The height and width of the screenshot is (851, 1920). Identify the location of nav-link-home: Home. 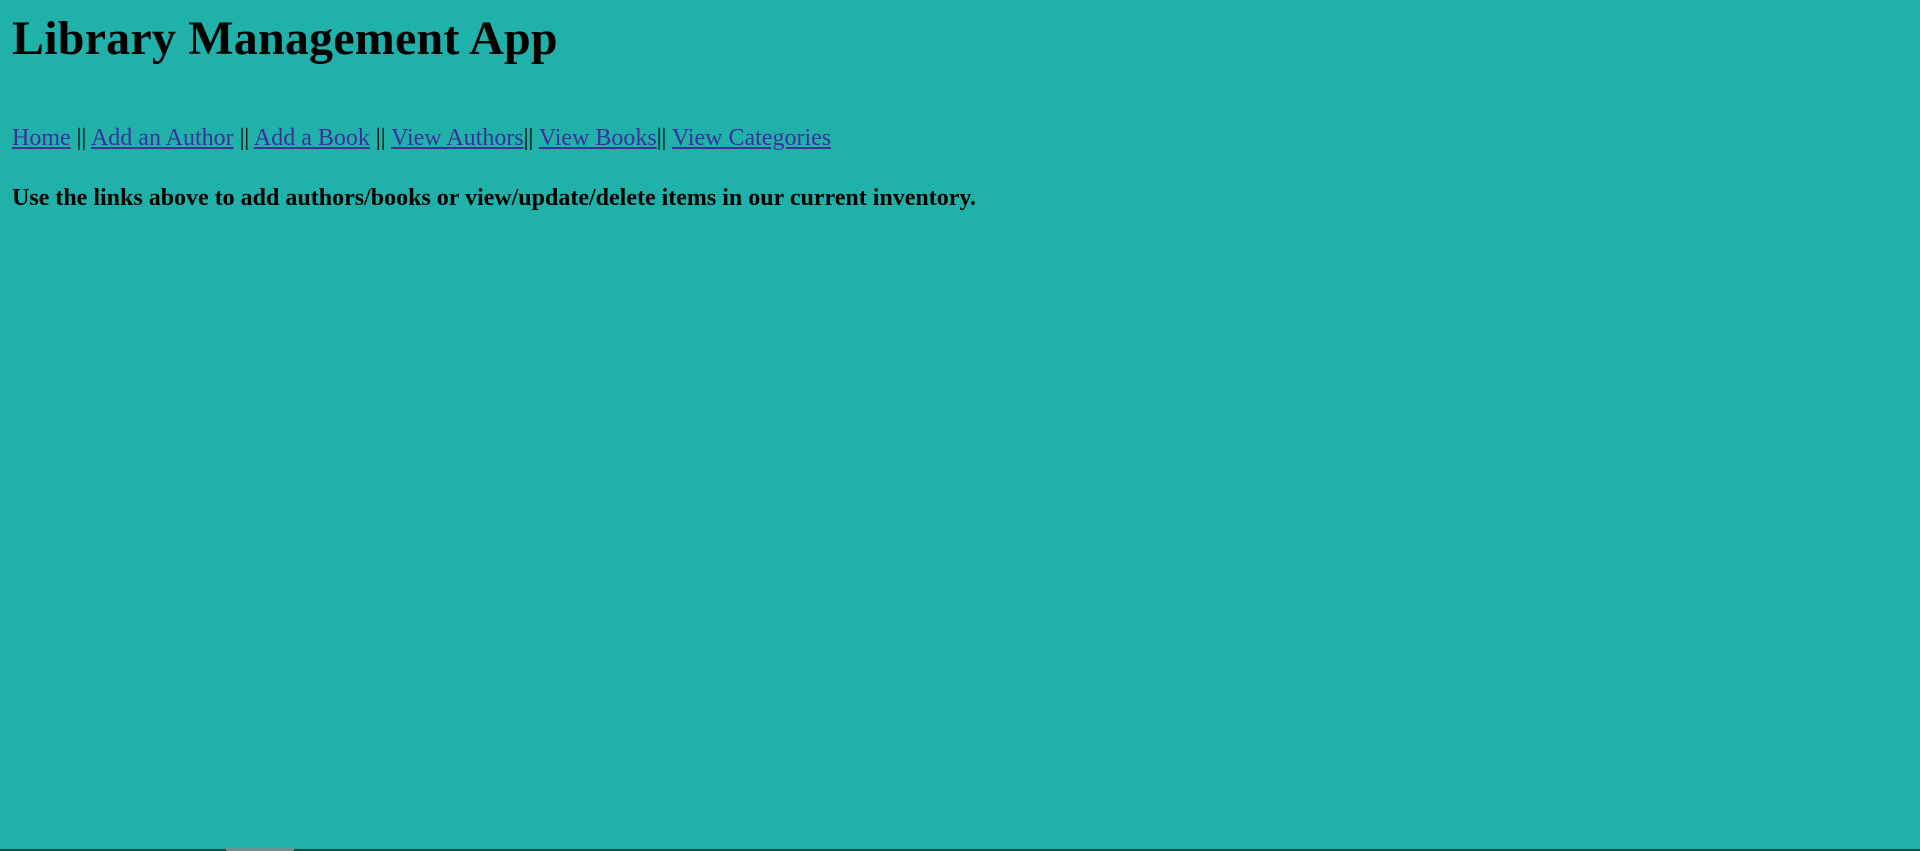
(41, 138).